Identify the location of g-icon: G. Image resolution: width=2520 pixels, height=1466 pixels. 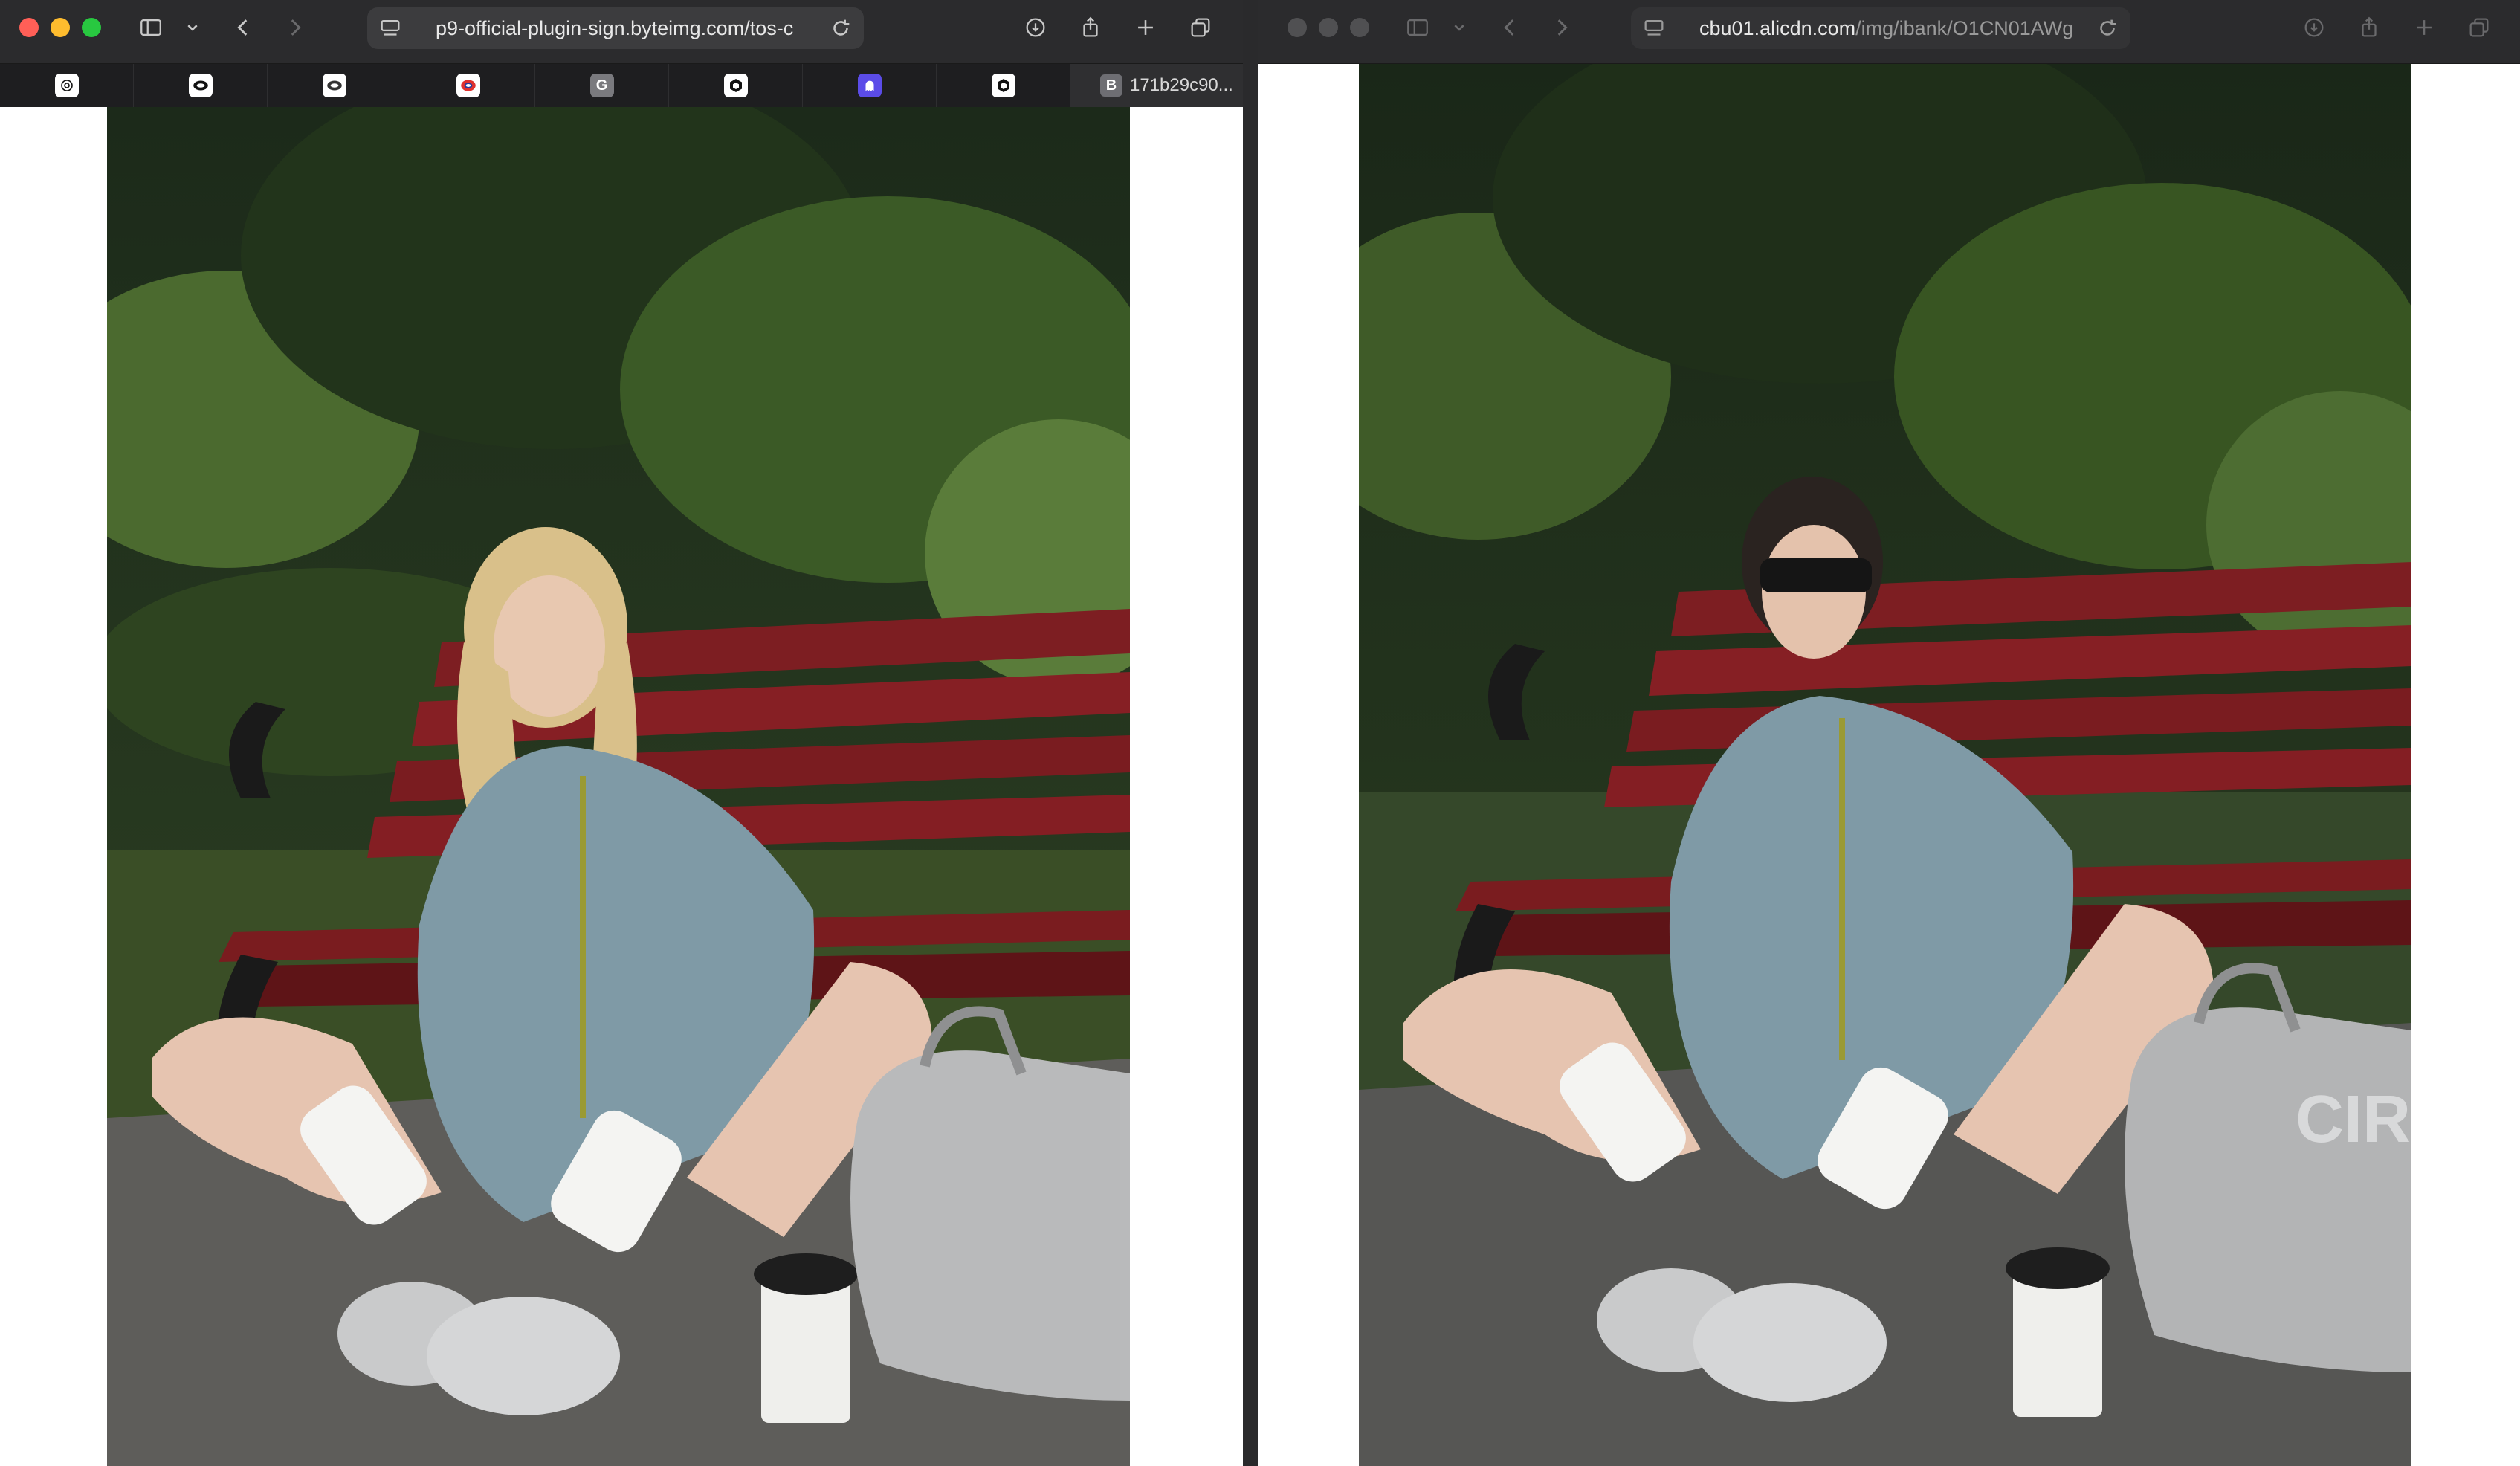
(602, 85).